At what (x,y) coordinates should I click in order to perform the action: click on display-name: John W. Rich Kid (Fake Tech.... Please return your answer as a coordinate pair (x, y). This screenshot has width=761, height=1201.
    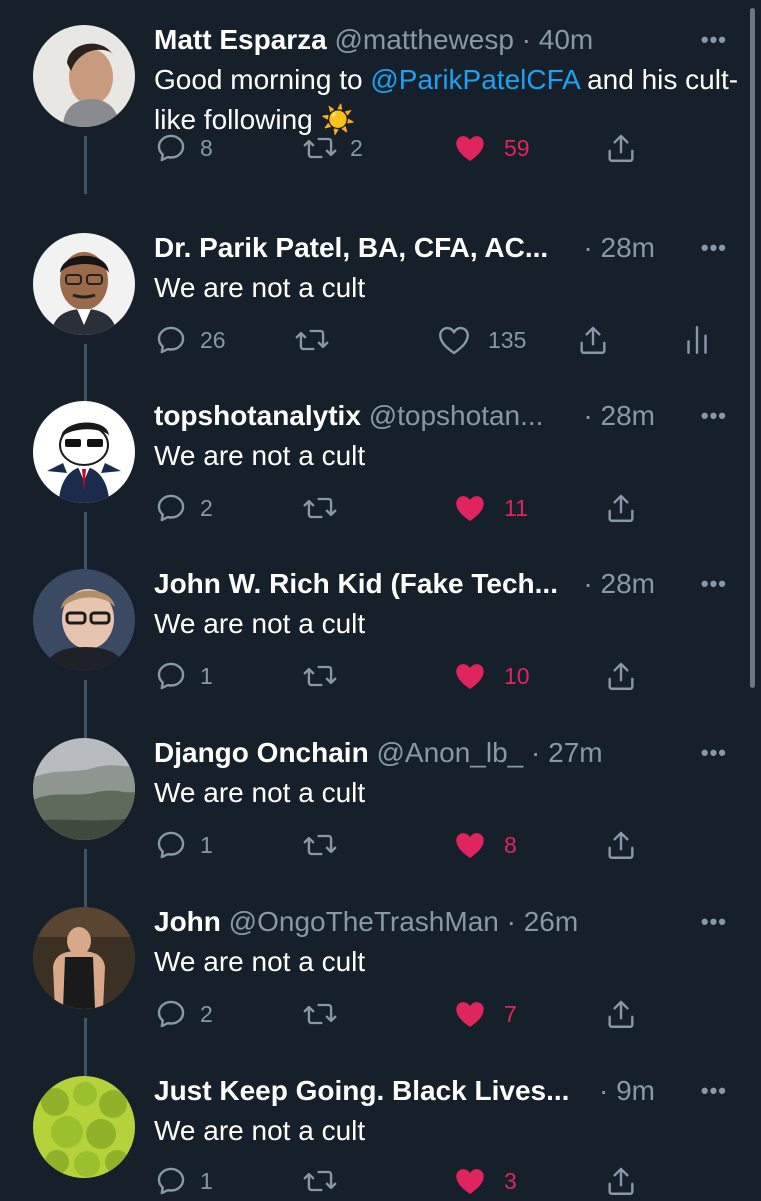
    Looking at the image, I should click on (356, 583).